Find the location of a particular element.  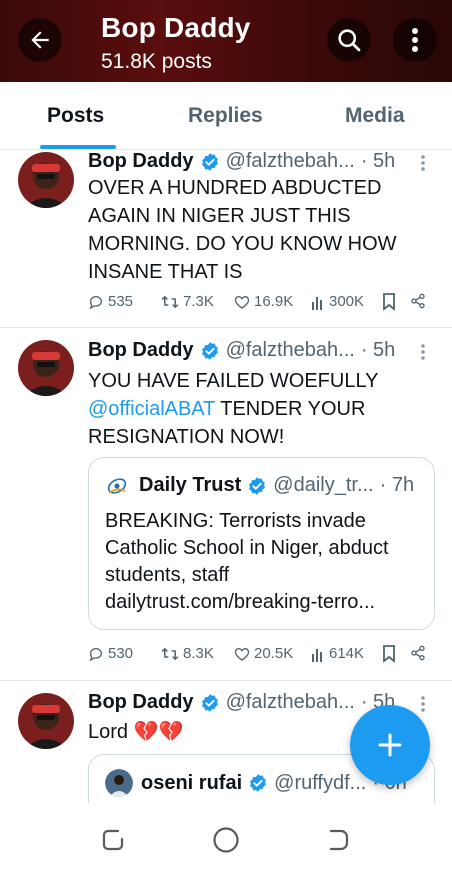

like-button: 20.5K is located at coordinates (263, 653).